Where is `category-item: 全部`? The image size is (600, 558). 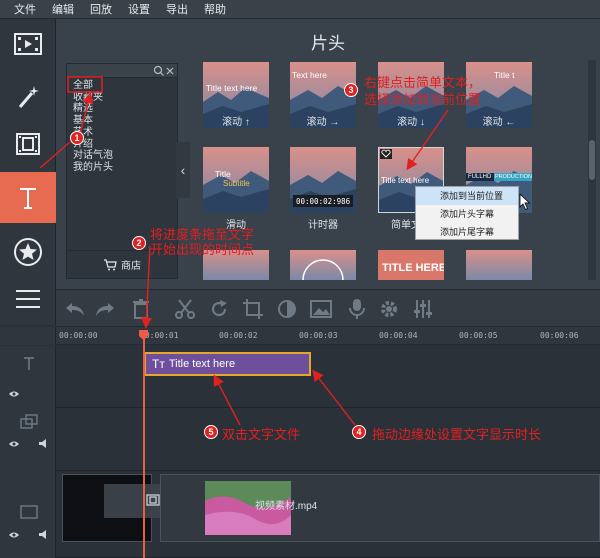 category-item: 全部 is located at coordinates (93, 86).